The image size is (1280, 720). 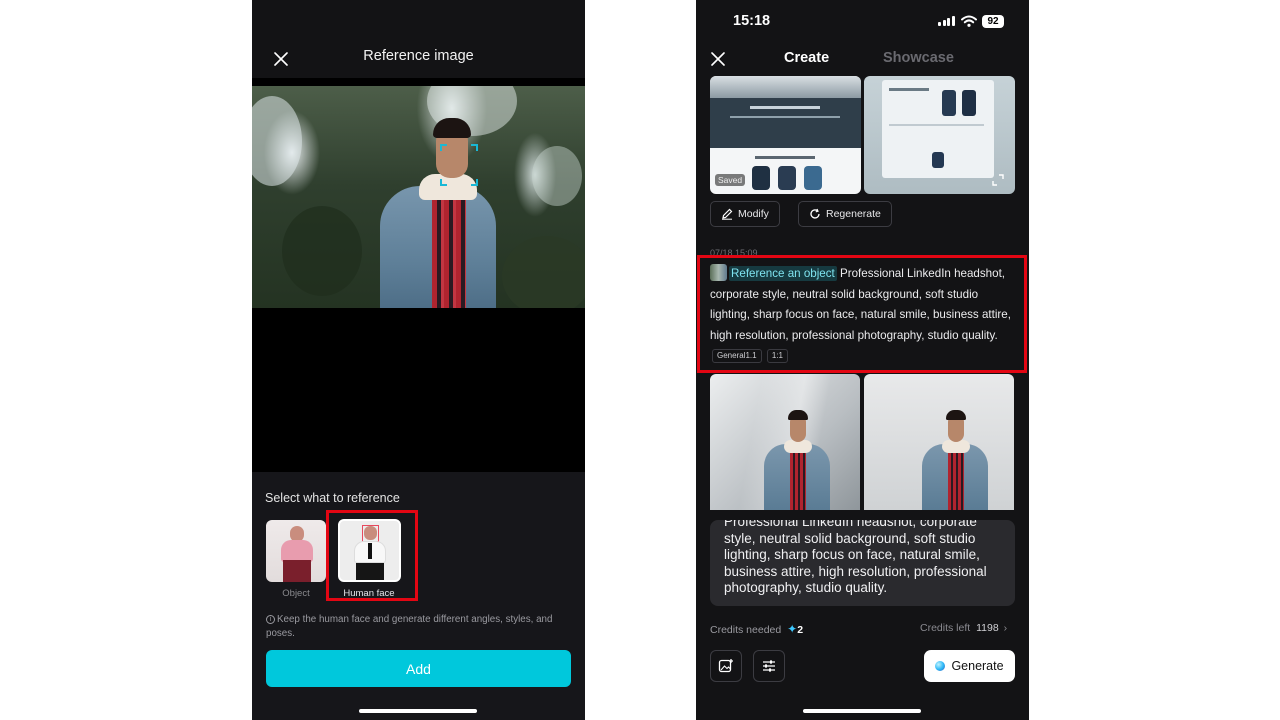 I want to click on generate-label: Generate, so click(x=977, y=666).